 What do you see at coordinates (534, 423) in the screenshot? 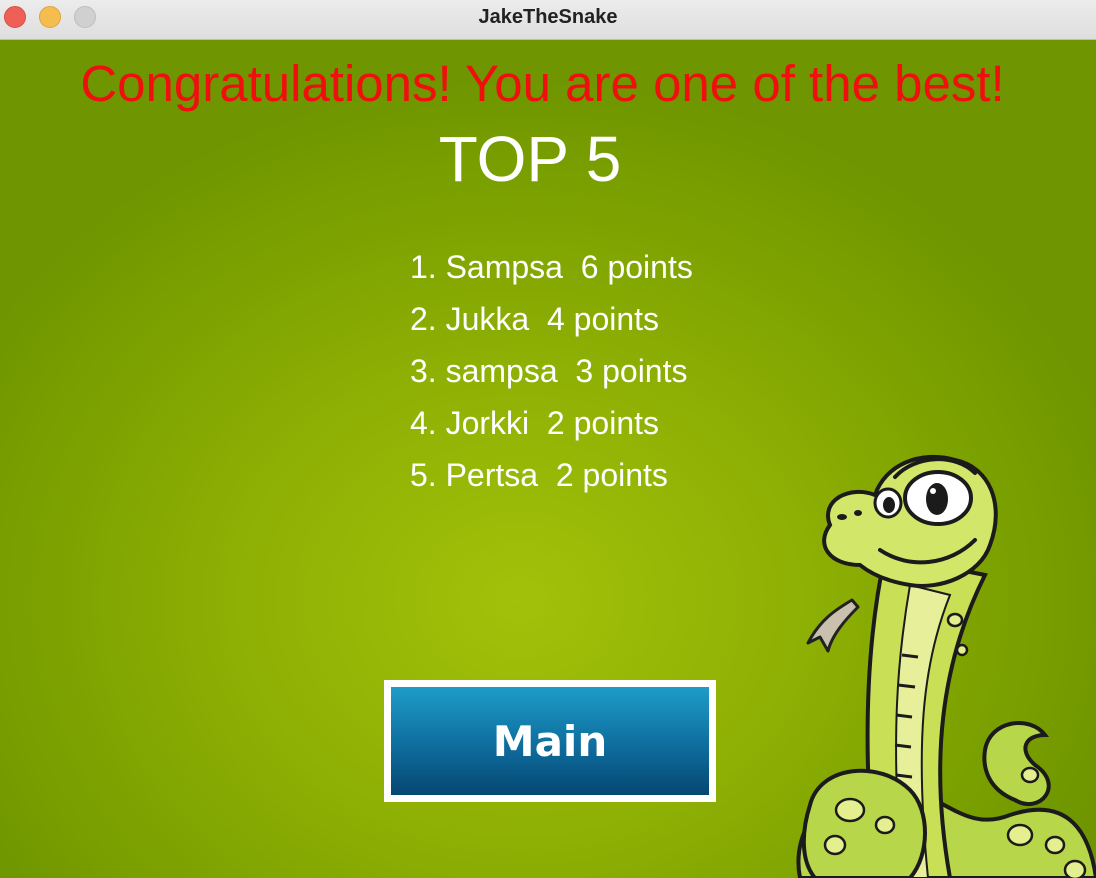
I see `score-row: 4. Jorkki 2 points` at bounding box center [534, 423].